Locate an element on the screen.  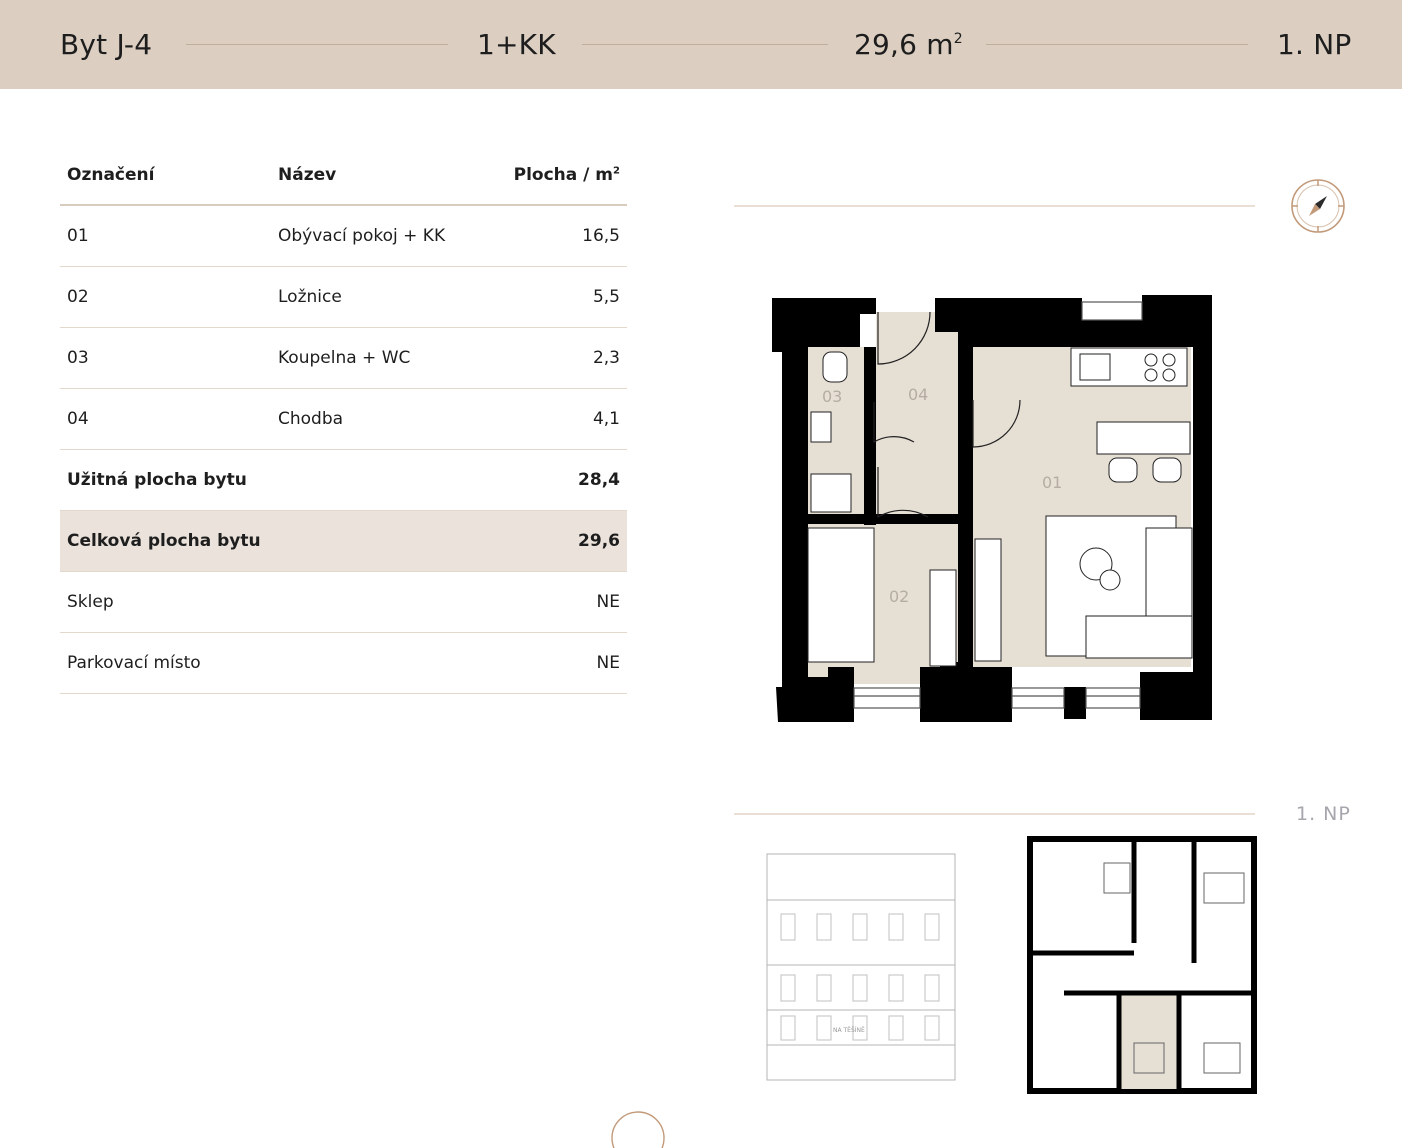
room-name: Ložnice is located at coordinates (388, 297).